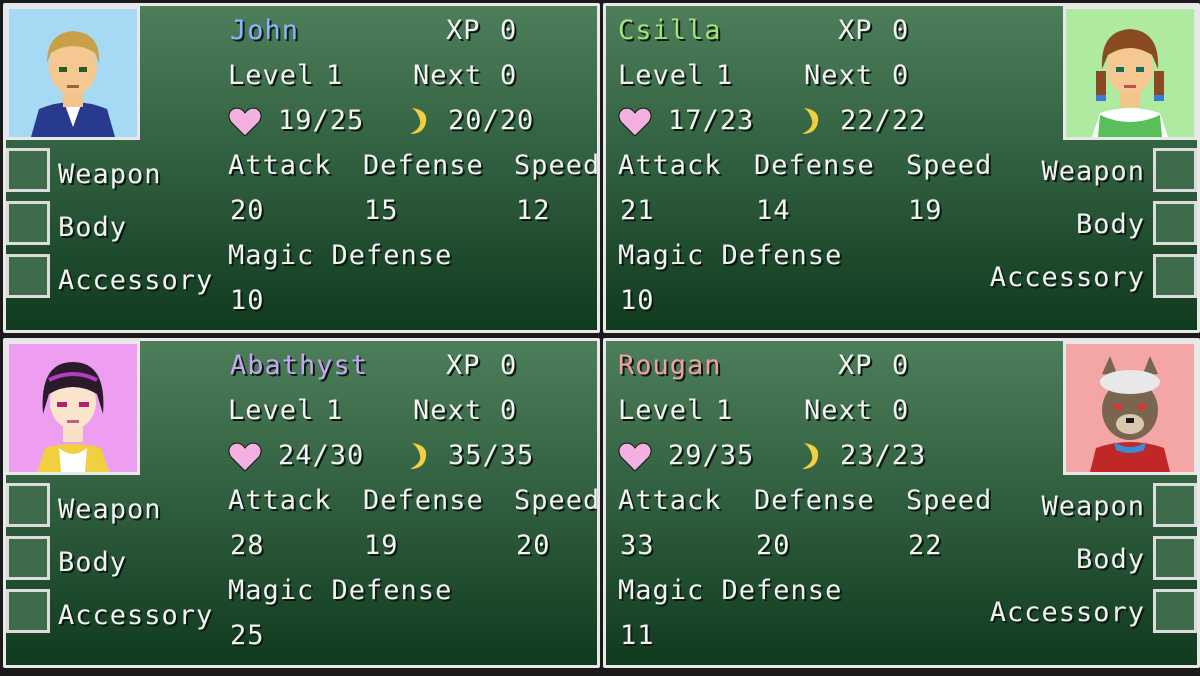  What do you see at coordinates (773, 545) in the screenshot?
I see `defense-value: 20` at bounding box center [773, 545].